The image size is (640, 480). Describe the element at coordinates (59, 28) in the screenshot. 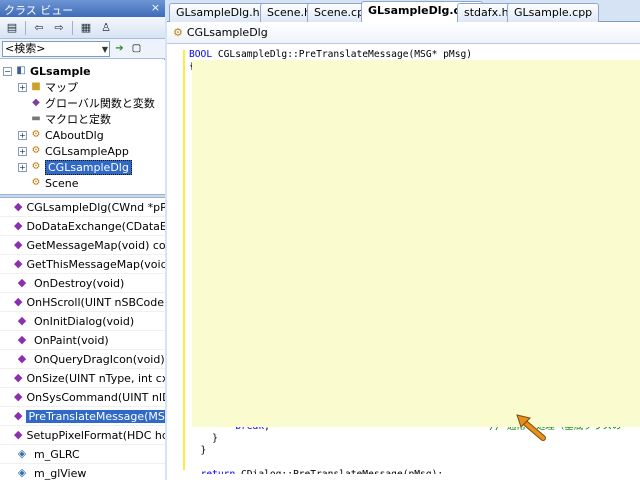

I see `forward-icon: ⇨` at that location.